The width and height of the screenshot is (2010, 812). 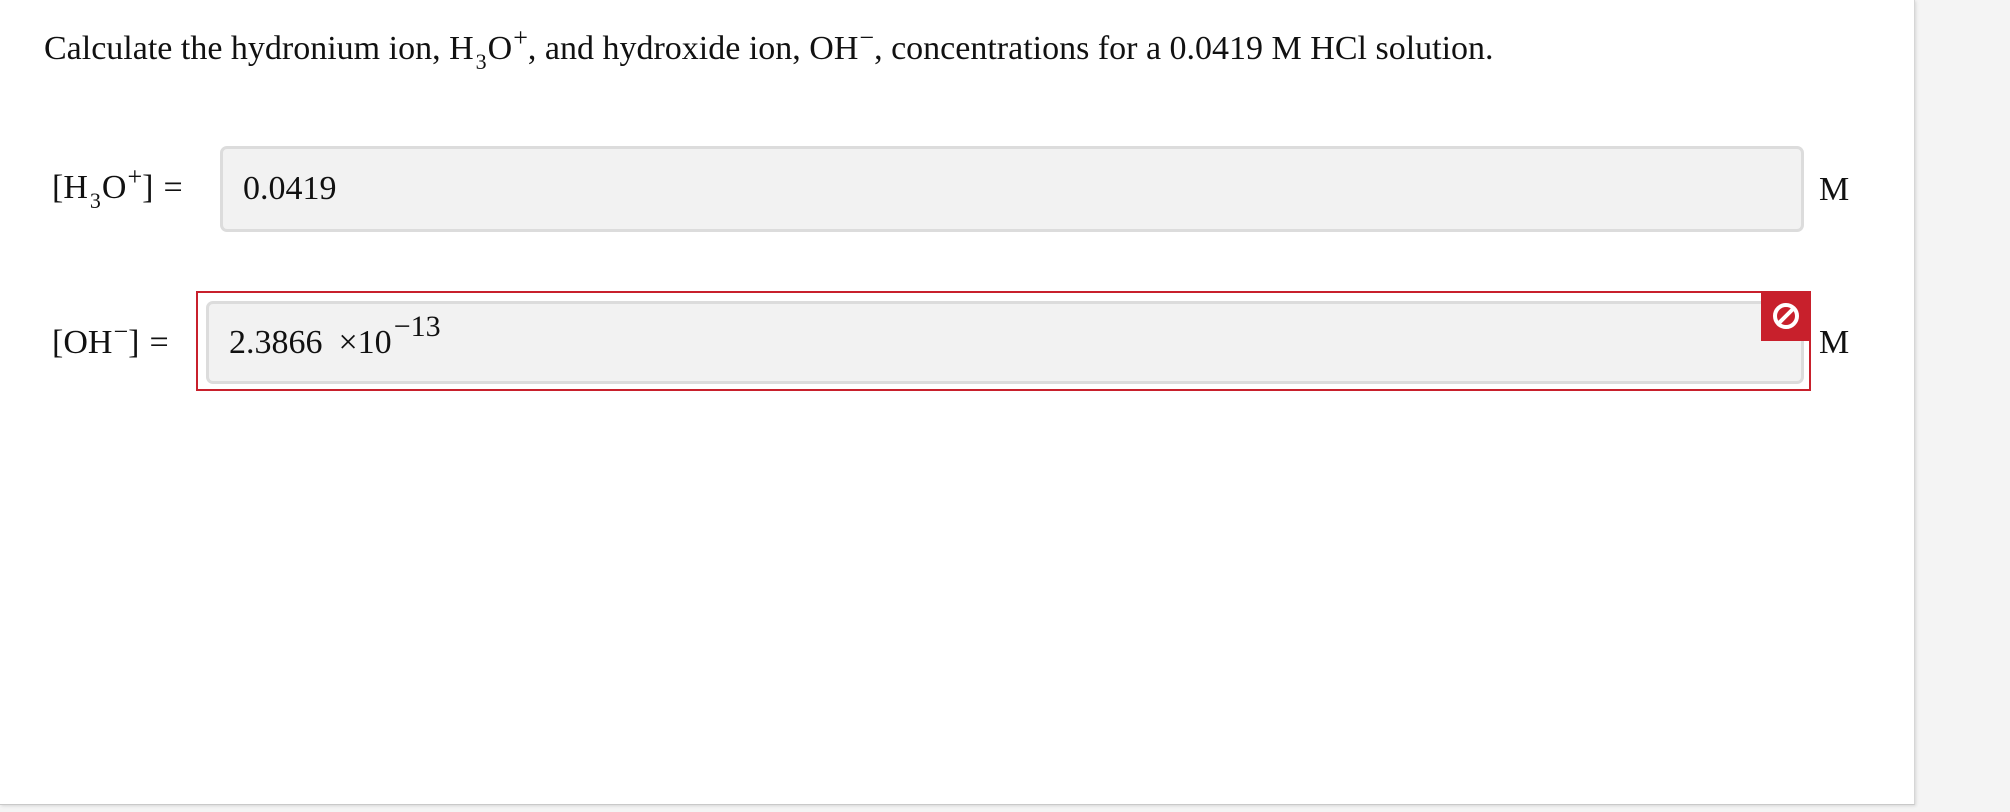 What do you see at coordinates (417, 326) in the screenshot?
I see `hydroxide-exponent: −13` at bounding box center [417, 326].